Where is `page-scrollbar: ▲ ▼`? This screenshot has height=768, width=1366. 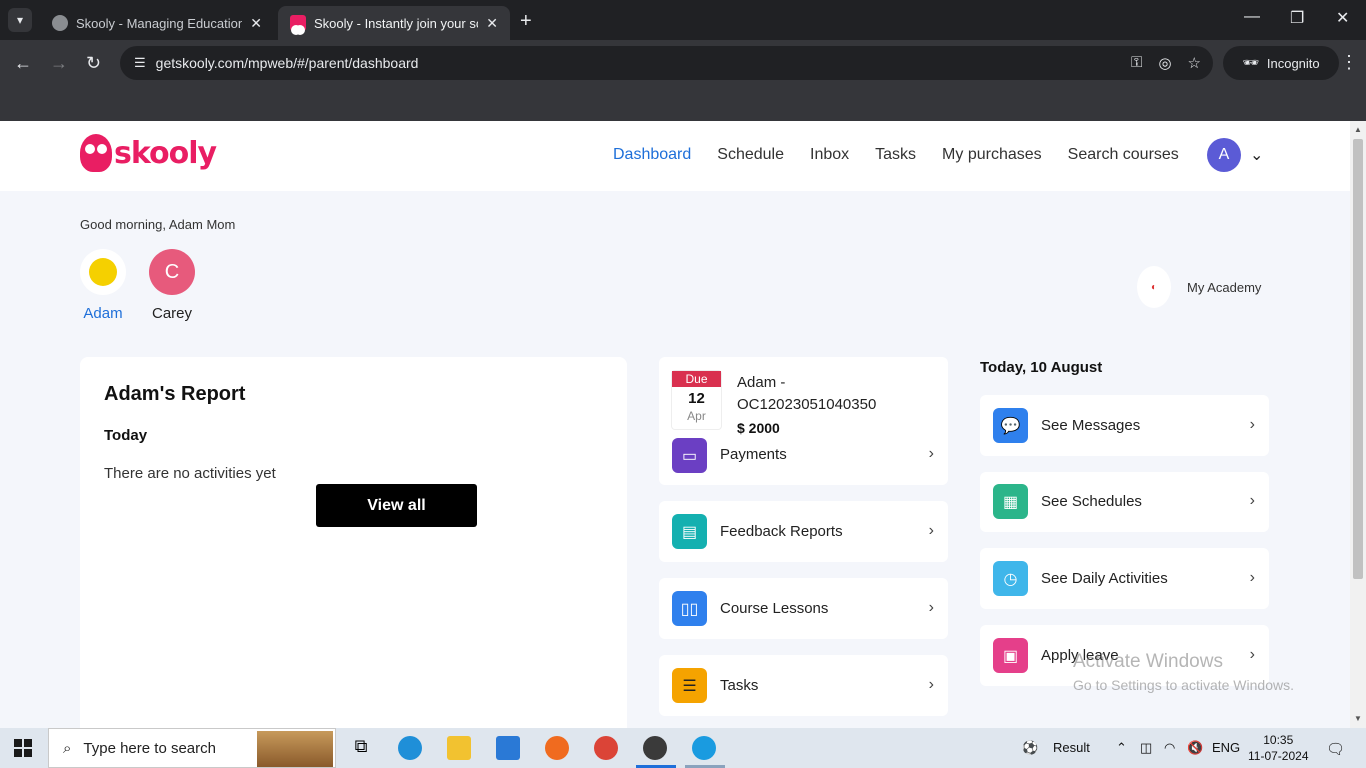 page-scrollbar: ▲ ▼ is located at coordinates (1358, 424).